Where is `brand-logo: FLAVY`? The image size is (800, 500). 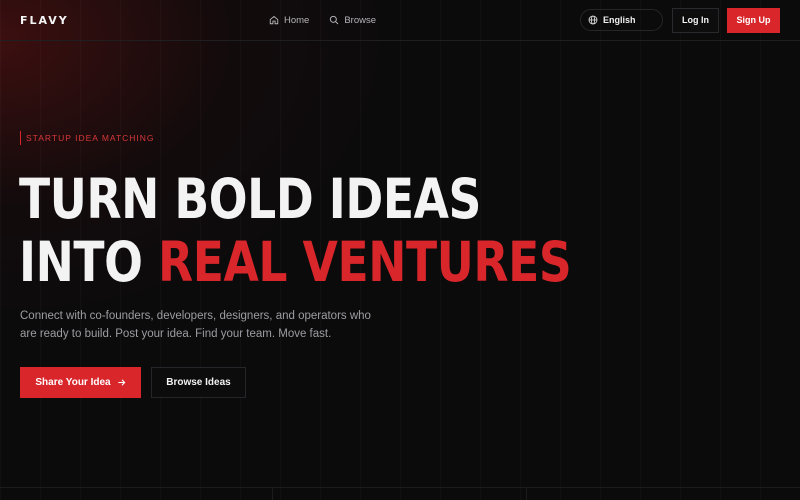 brand-logo: FLAVY is located at coordinates (44, 20).